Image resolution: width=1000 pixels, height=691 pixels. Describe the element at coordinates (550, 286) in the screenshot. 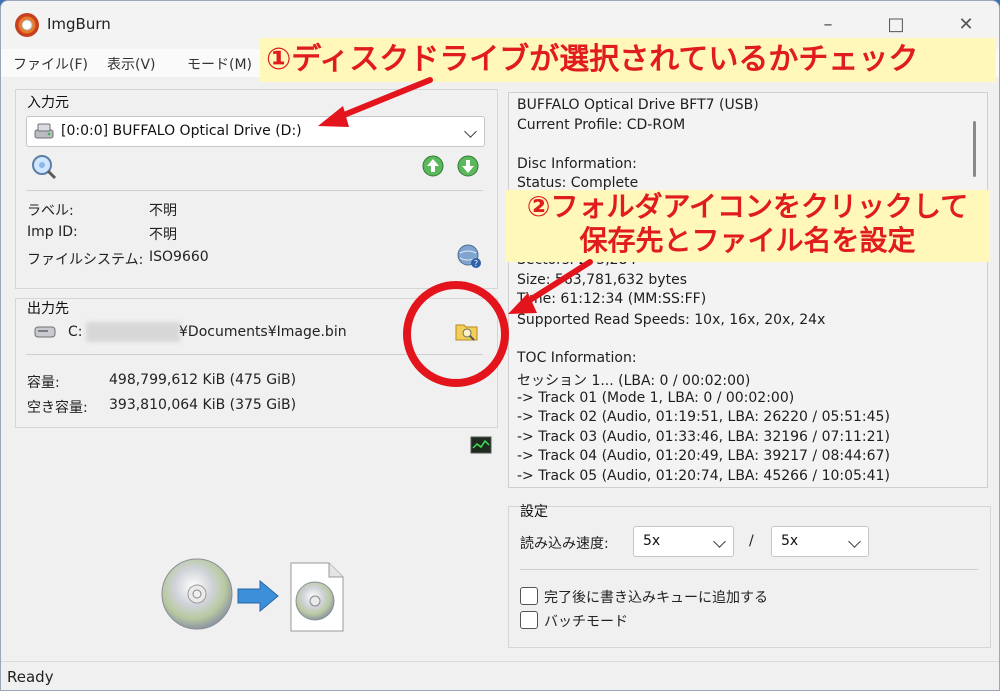

I see `arrow-to-folder-annotation` at that location.